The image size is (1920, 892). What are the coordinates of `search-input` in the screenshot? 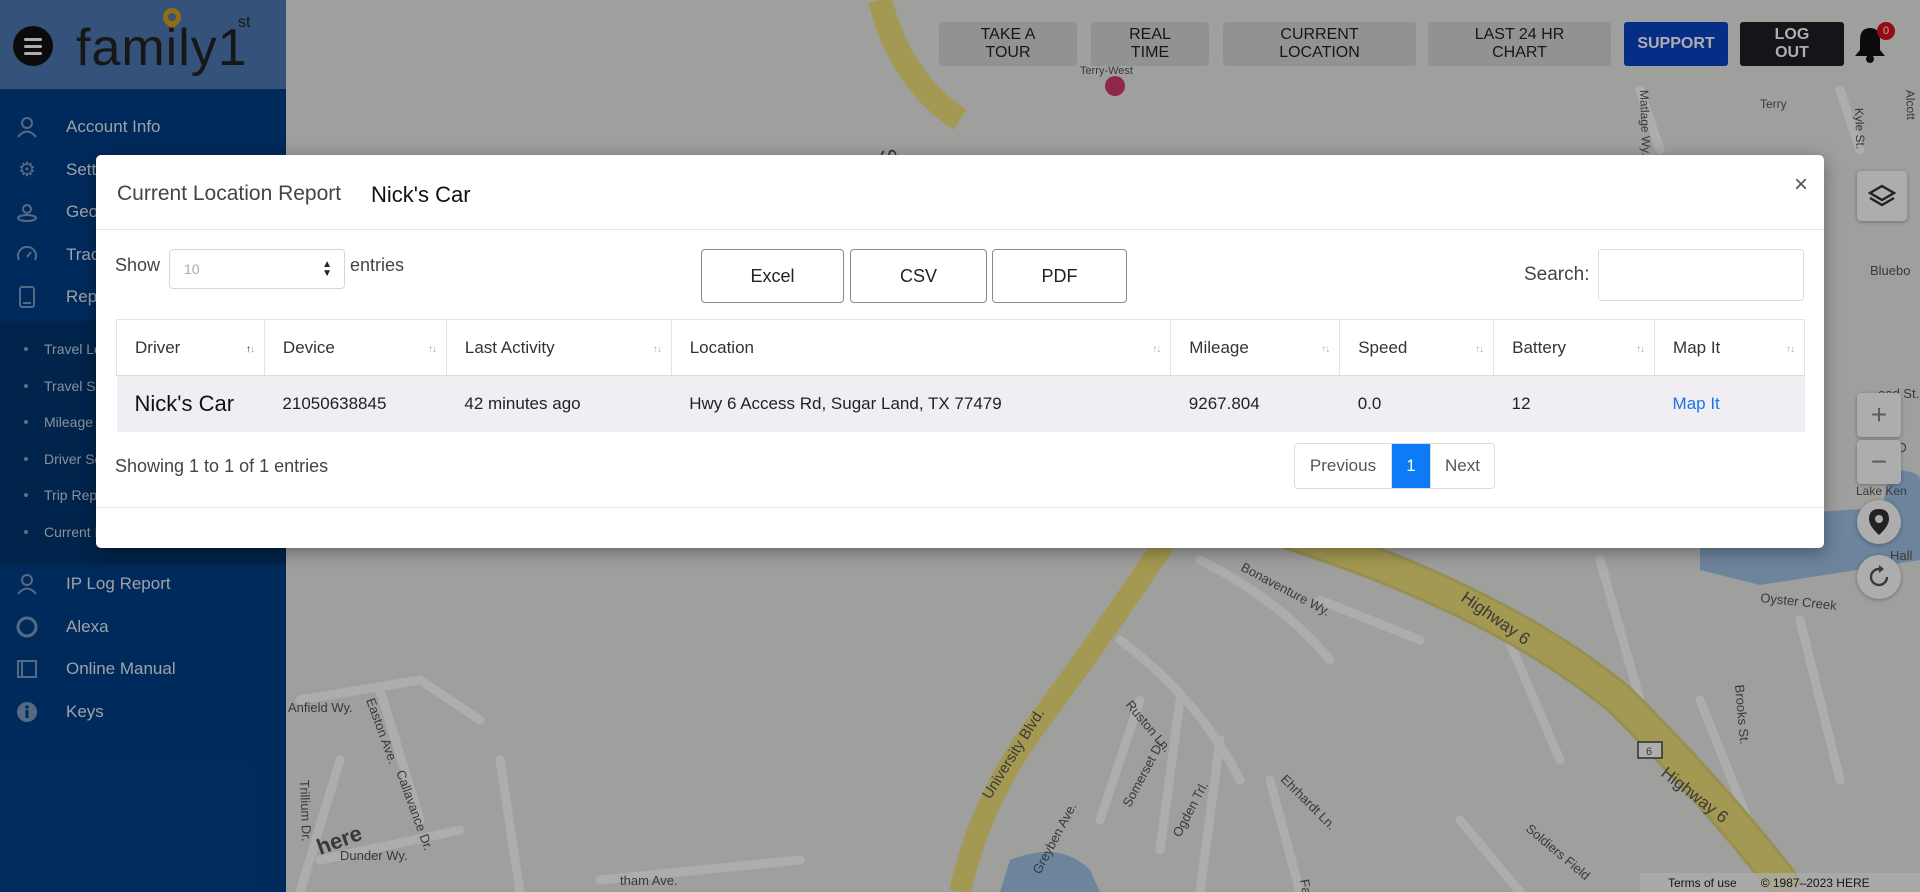 It's located at (1701, 275).